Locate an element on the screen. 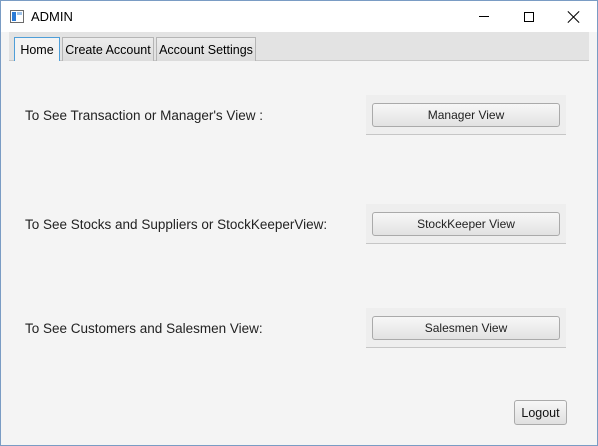  tab-account-settings: Account Settings is located at coordinates (206, 49).